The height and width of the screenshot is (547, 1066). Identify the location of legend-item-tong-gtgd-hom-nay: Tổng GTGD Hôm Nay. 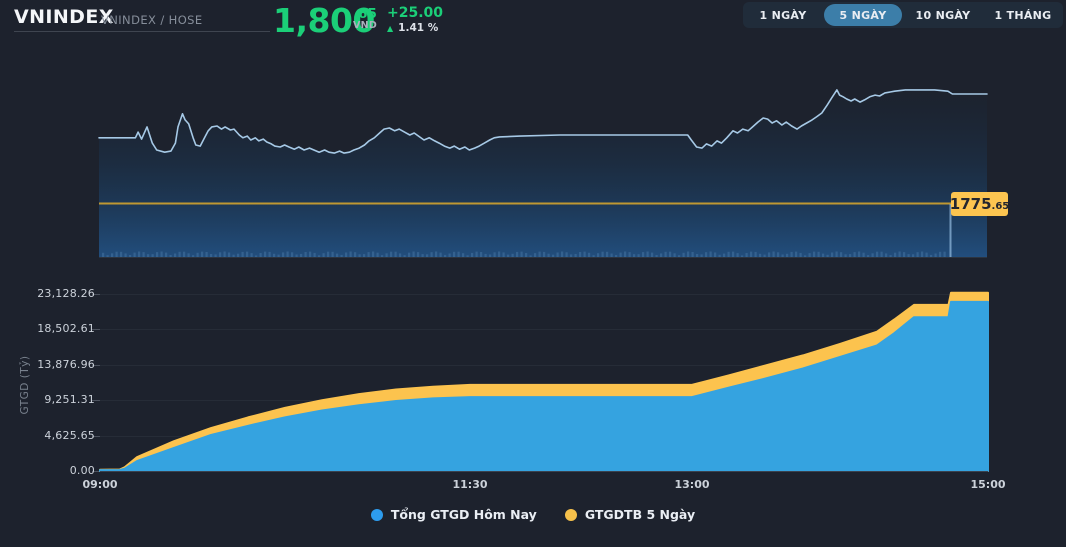
(453, 514).